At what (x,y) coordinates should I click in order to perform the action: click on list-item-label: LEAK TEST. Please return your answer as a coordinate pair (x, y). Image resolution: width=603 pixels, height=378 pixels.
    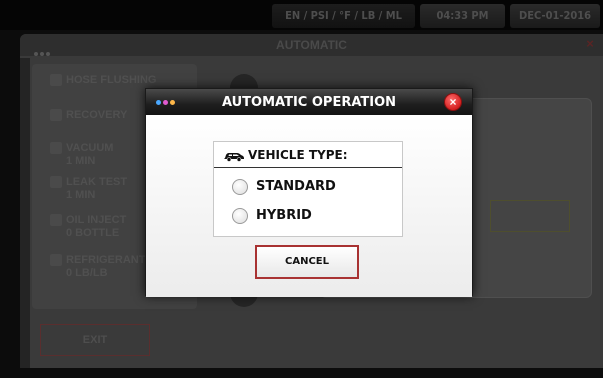
    Looking at the image, I should click on (97, 182).